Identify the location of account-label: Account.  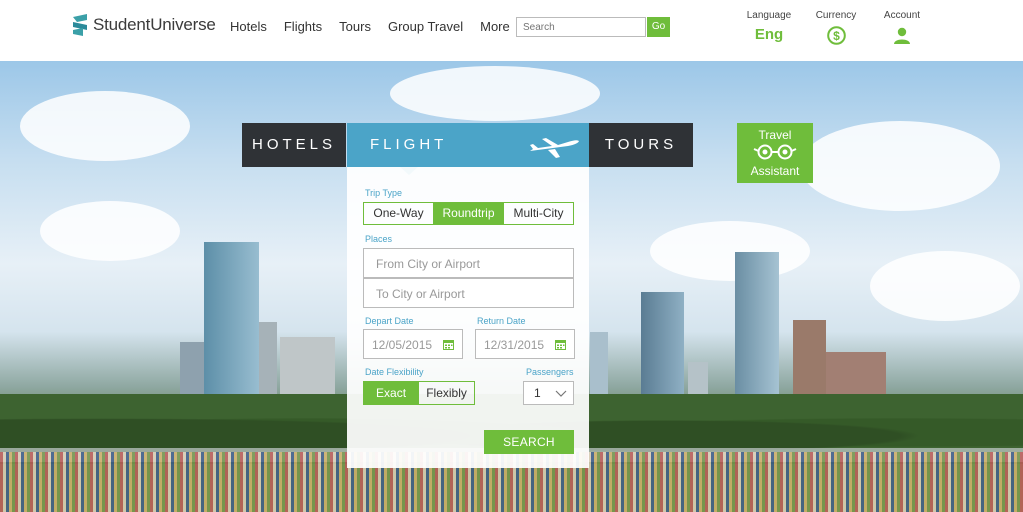
(902, 15).